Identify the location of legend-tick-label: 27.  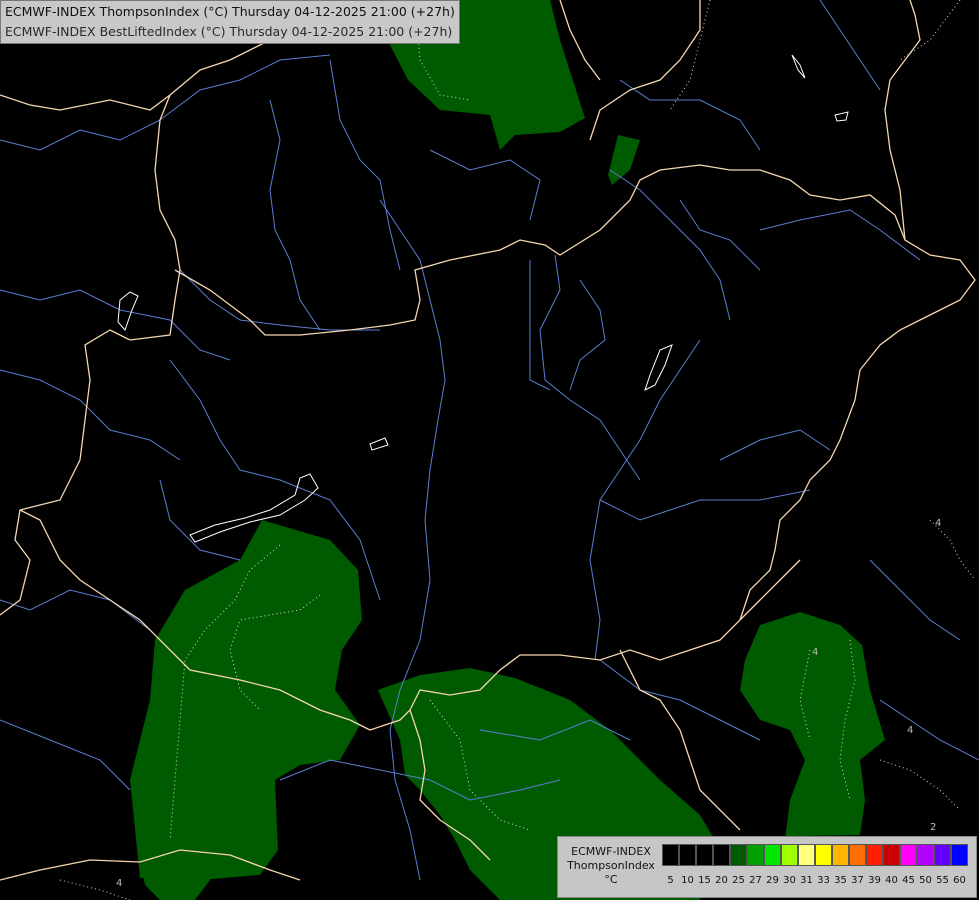
(755, 880).